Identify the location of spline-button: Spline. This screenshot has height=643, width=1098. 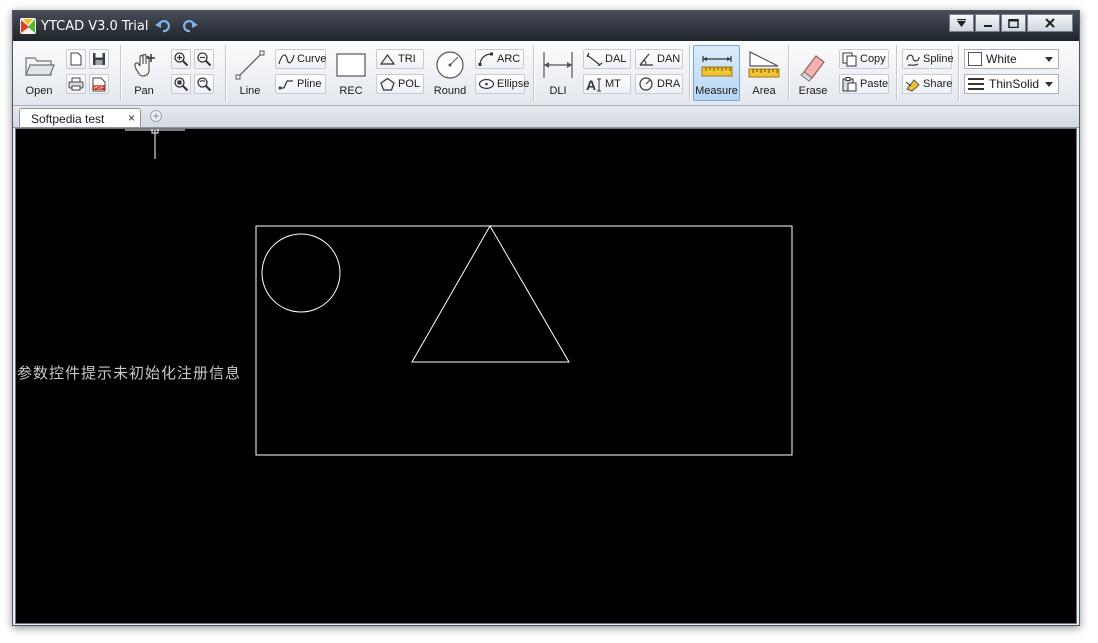
(928, 59).